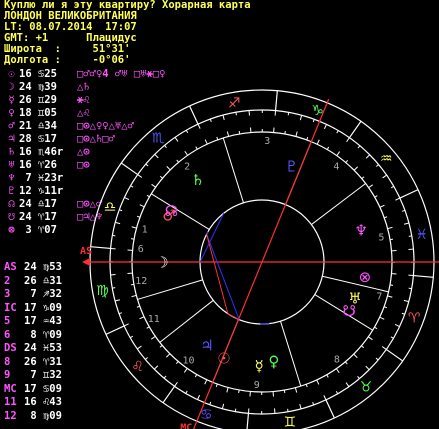  What do you see at coordinates (188, 360) in the screenshot?
I see `house-number: 10` at bounding box center [188, 360].